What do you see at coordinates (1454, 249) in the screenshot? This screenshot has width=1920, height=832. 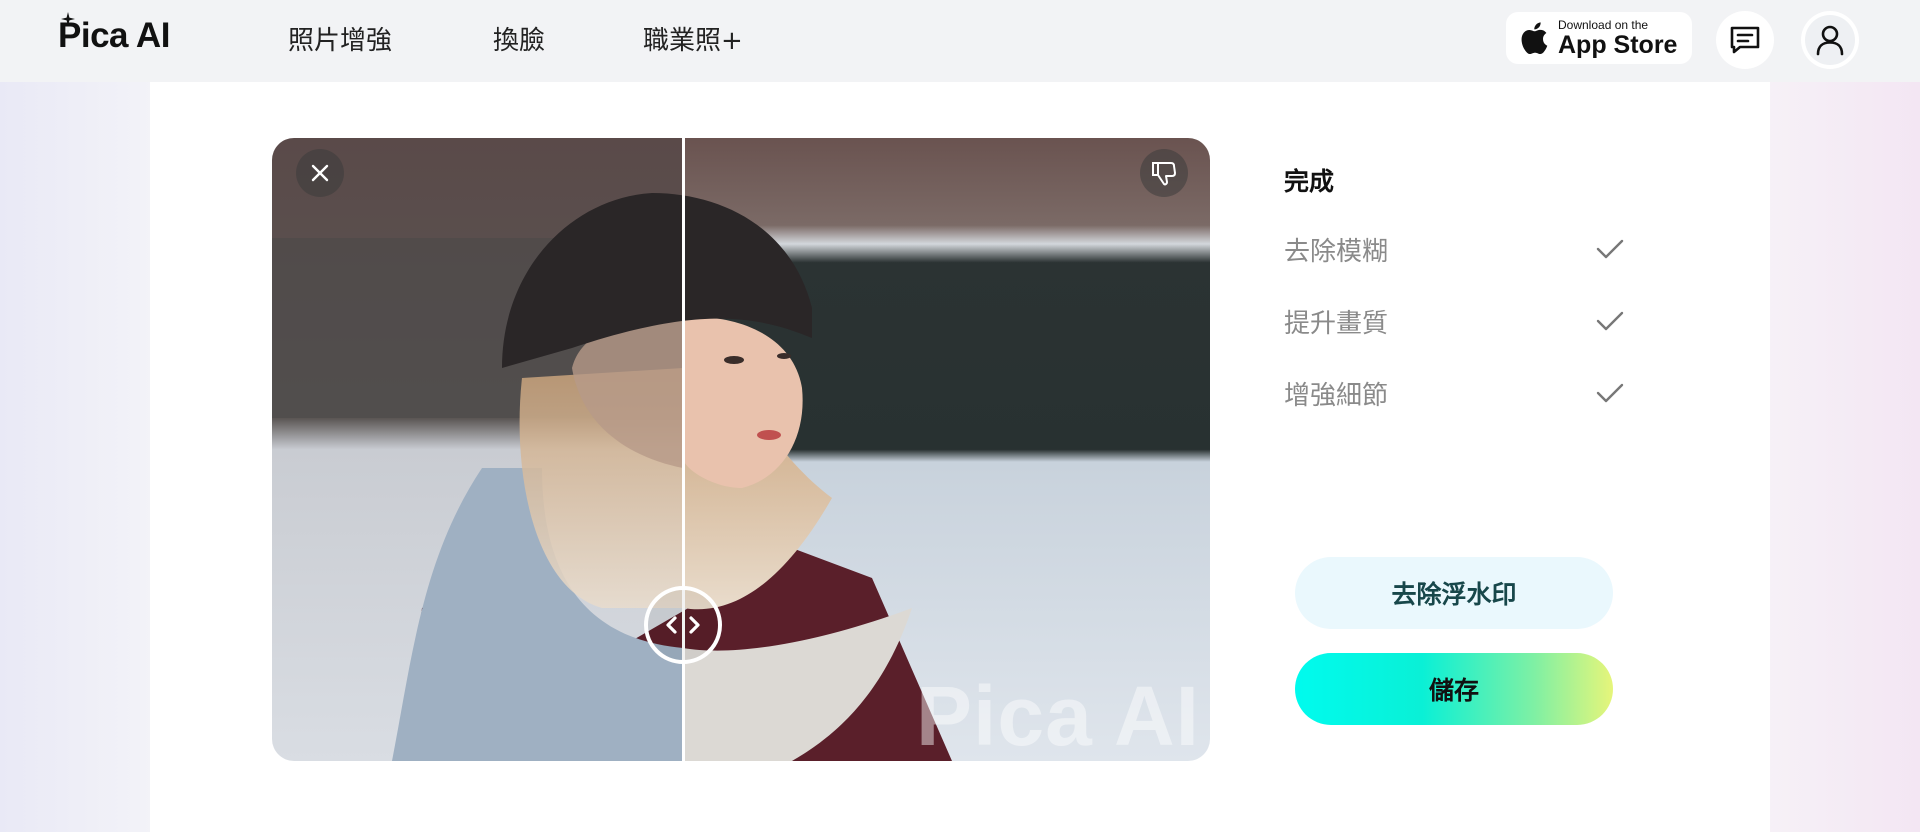 I see `step-deblur: 去除模糊` at bounding box center [1454, 249].